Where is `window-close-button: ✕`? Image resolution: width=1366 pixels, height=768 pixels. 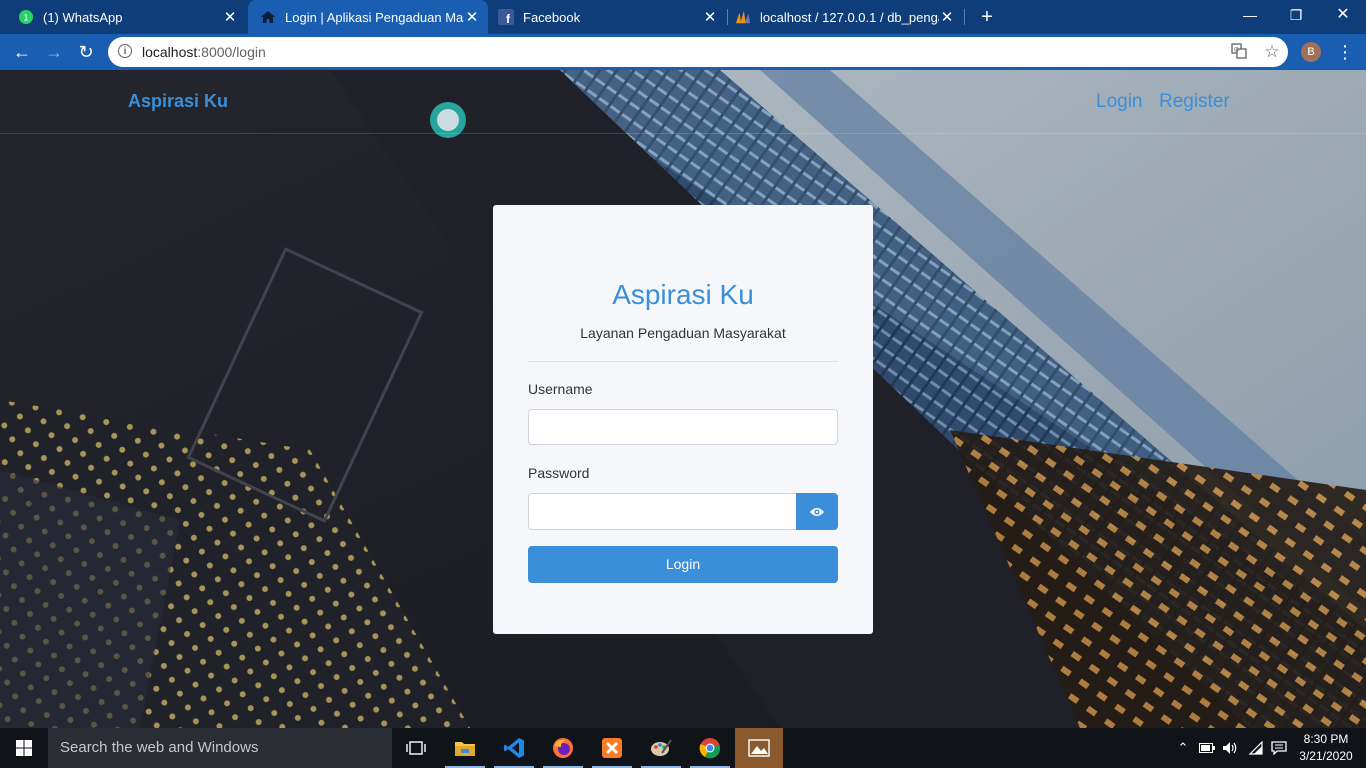
window-close-button: ✕ is located at coordinates (1343, 15).